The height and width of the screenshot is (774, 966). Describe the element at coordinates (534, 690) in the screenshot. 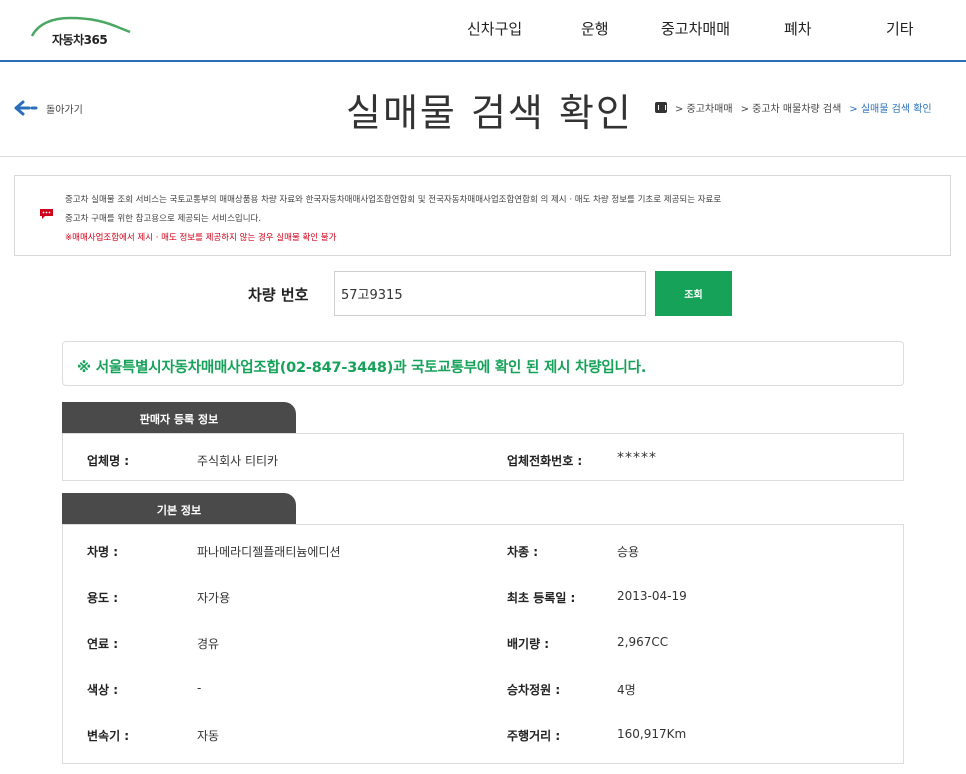

I see `seating-capacity-label: 승차정원 :` at that location.